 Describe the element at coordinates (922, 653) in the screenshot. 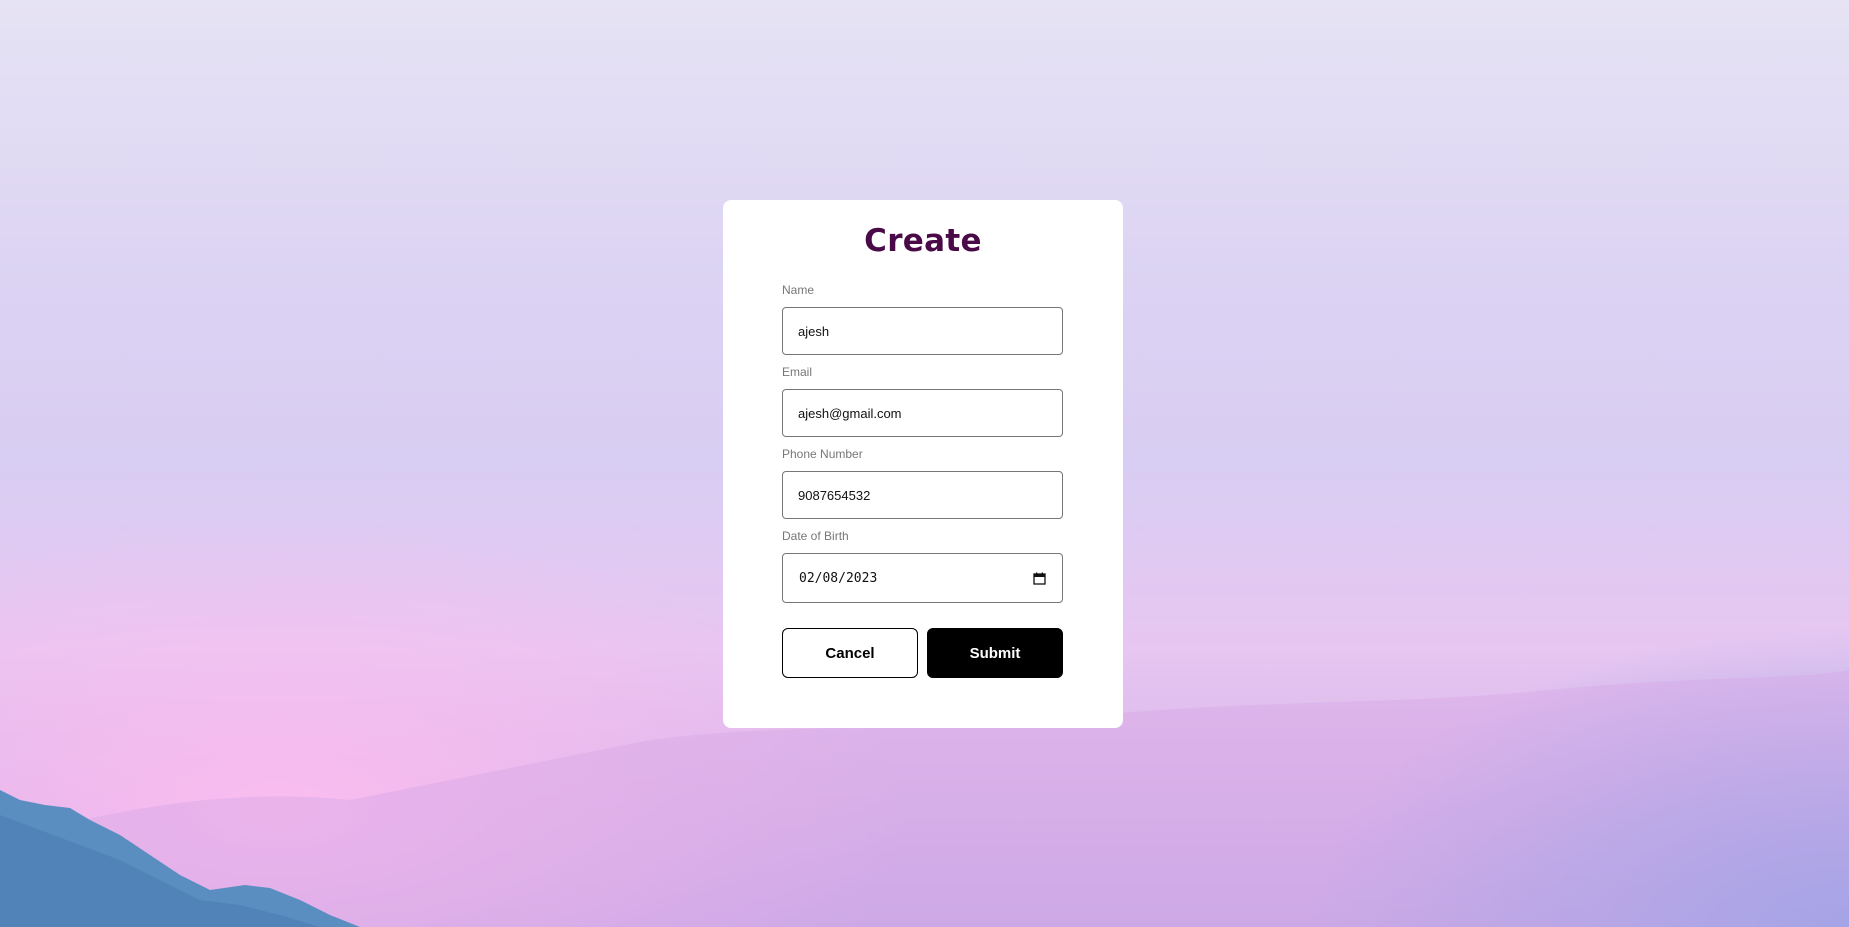

I see `form-actions: Cancel Submit` at that location.